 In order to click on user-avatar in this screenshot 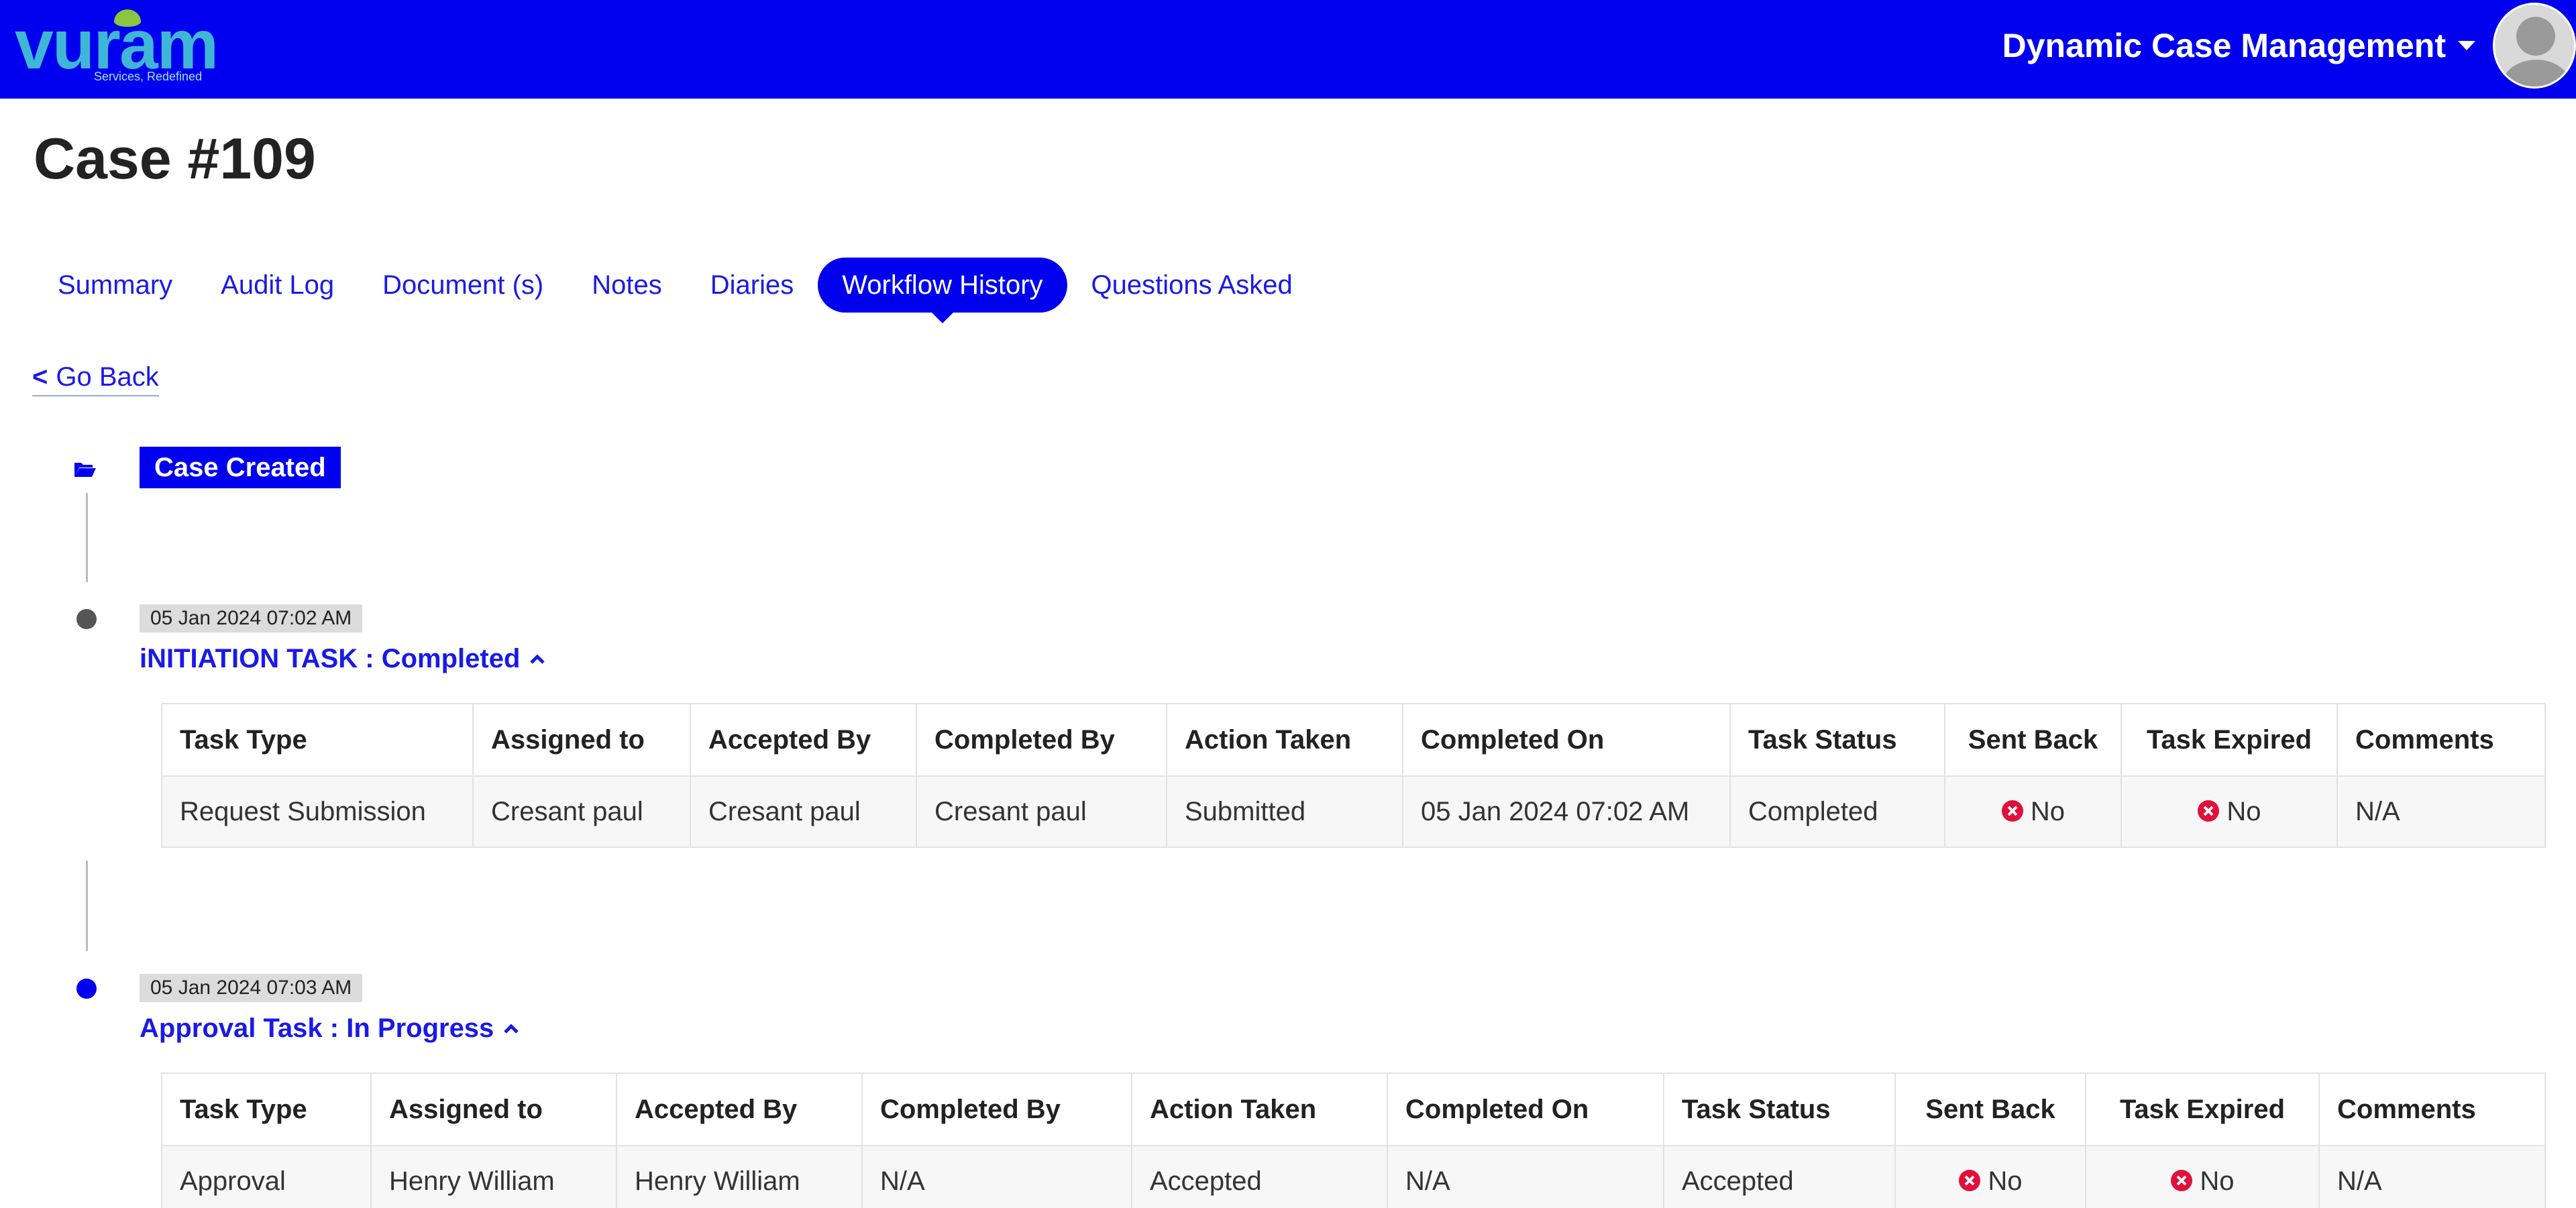, I will do `click(2534, 46)`.